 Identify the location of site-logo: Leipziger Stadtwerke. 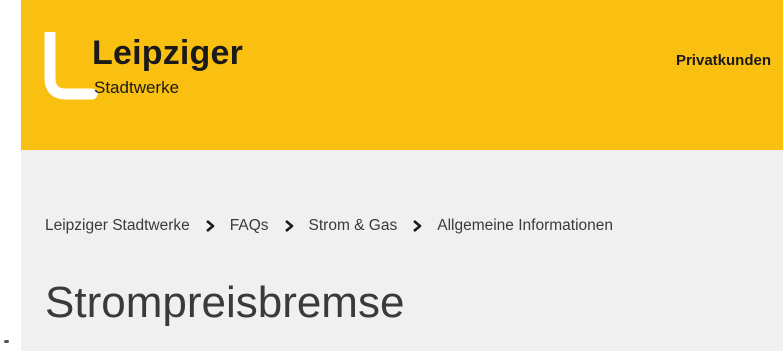
(162, 67).